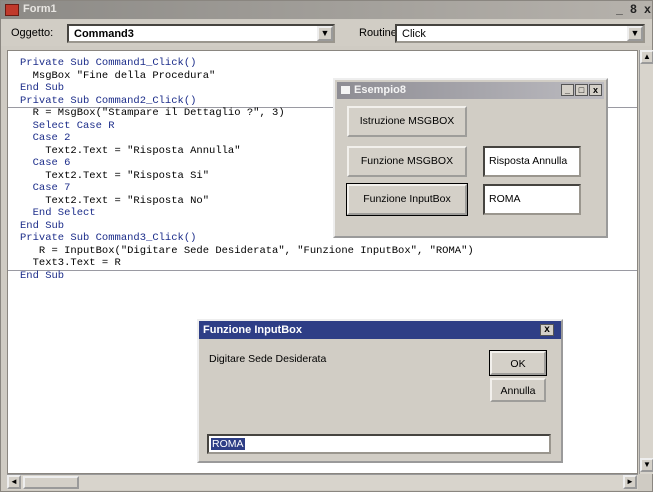 The width and height of the screenshot is (653, 492). Describe the element at coordinates (646, 57) in the screenshot. I see `scroll-up-button: ▲` at that location.